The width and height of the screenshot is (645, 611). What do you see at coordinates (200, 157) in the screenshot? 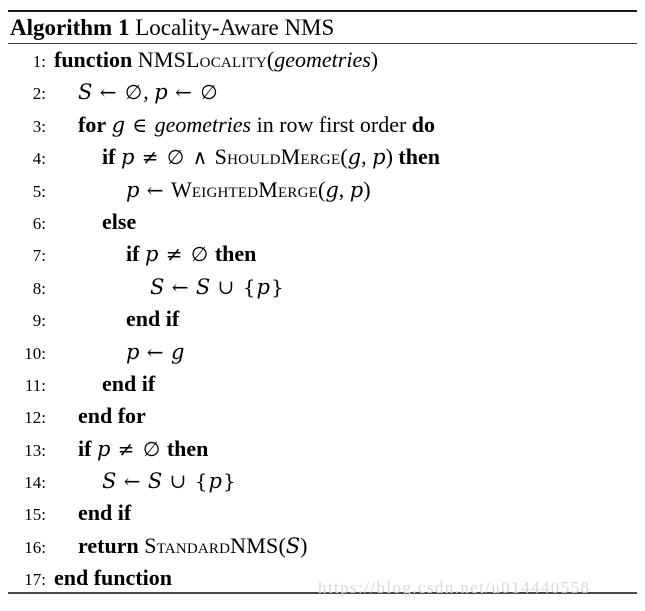
I see `token-op: ∧` at bounding box center [200, 157].